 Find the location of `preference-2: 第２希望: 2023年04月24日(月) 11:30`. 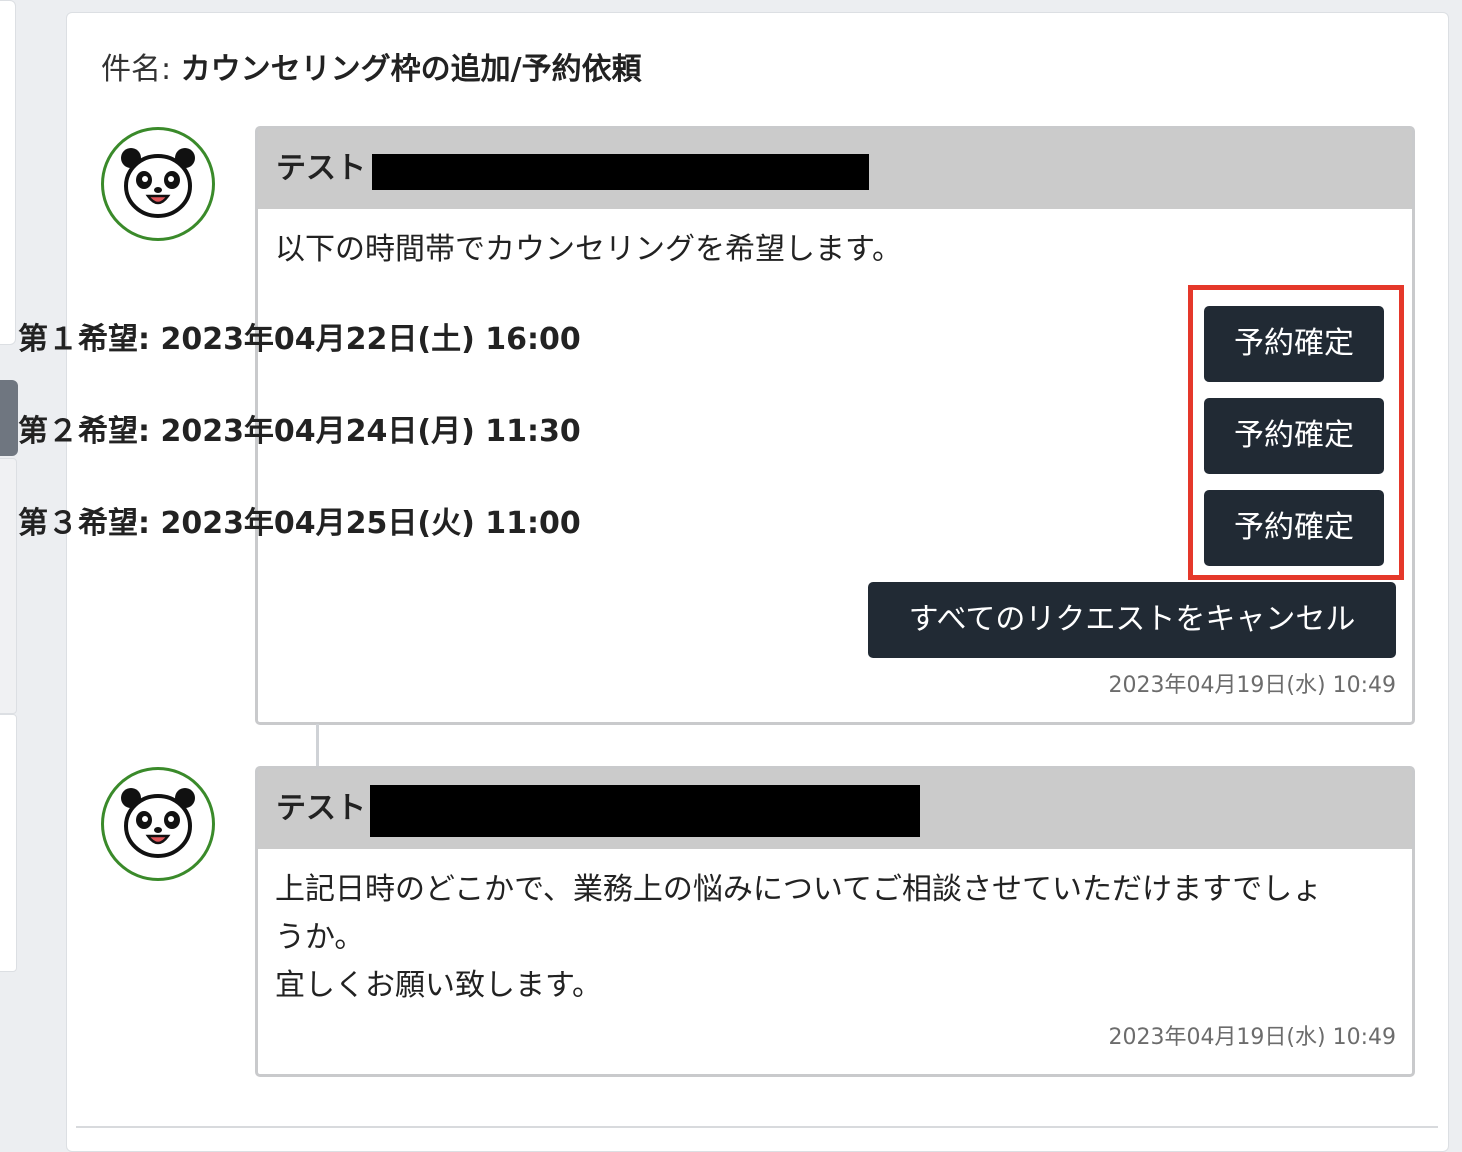

preference-2: 第２希望: 2023年04月24日(月) 11:30 is located at coordinates (299, 432).